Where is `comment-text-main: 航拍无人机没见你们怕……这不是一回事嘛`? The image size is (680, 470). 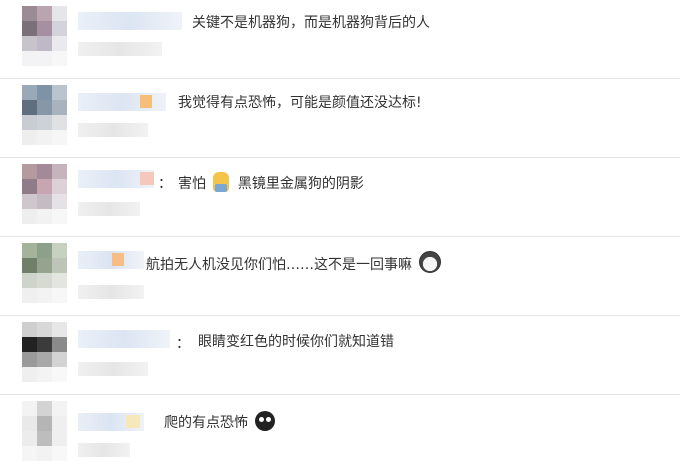 comment-text-main: 航拍无人机没见你们怕……这不是一回事嘛 is located at coordinates (279, 265).